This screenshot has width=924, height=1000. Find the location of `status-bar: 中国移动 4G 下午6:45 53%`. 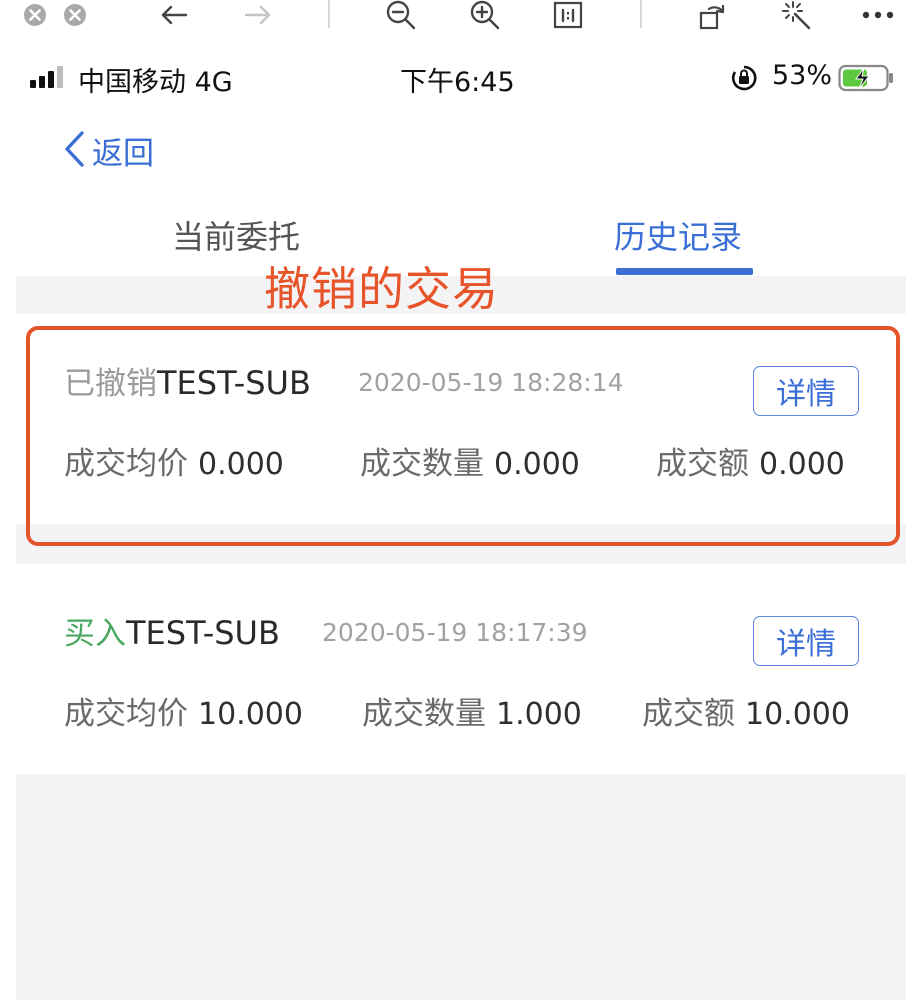

status-bar: 中国移动 4G 下午6:45 53% is located at coordinates (461, 77).